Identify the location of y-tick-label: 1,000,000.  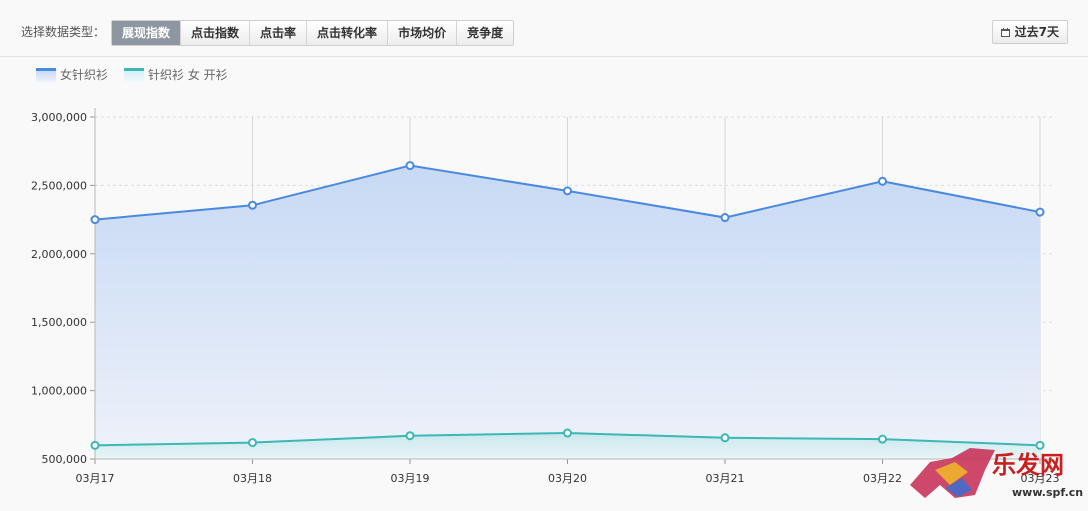
(59, 391).